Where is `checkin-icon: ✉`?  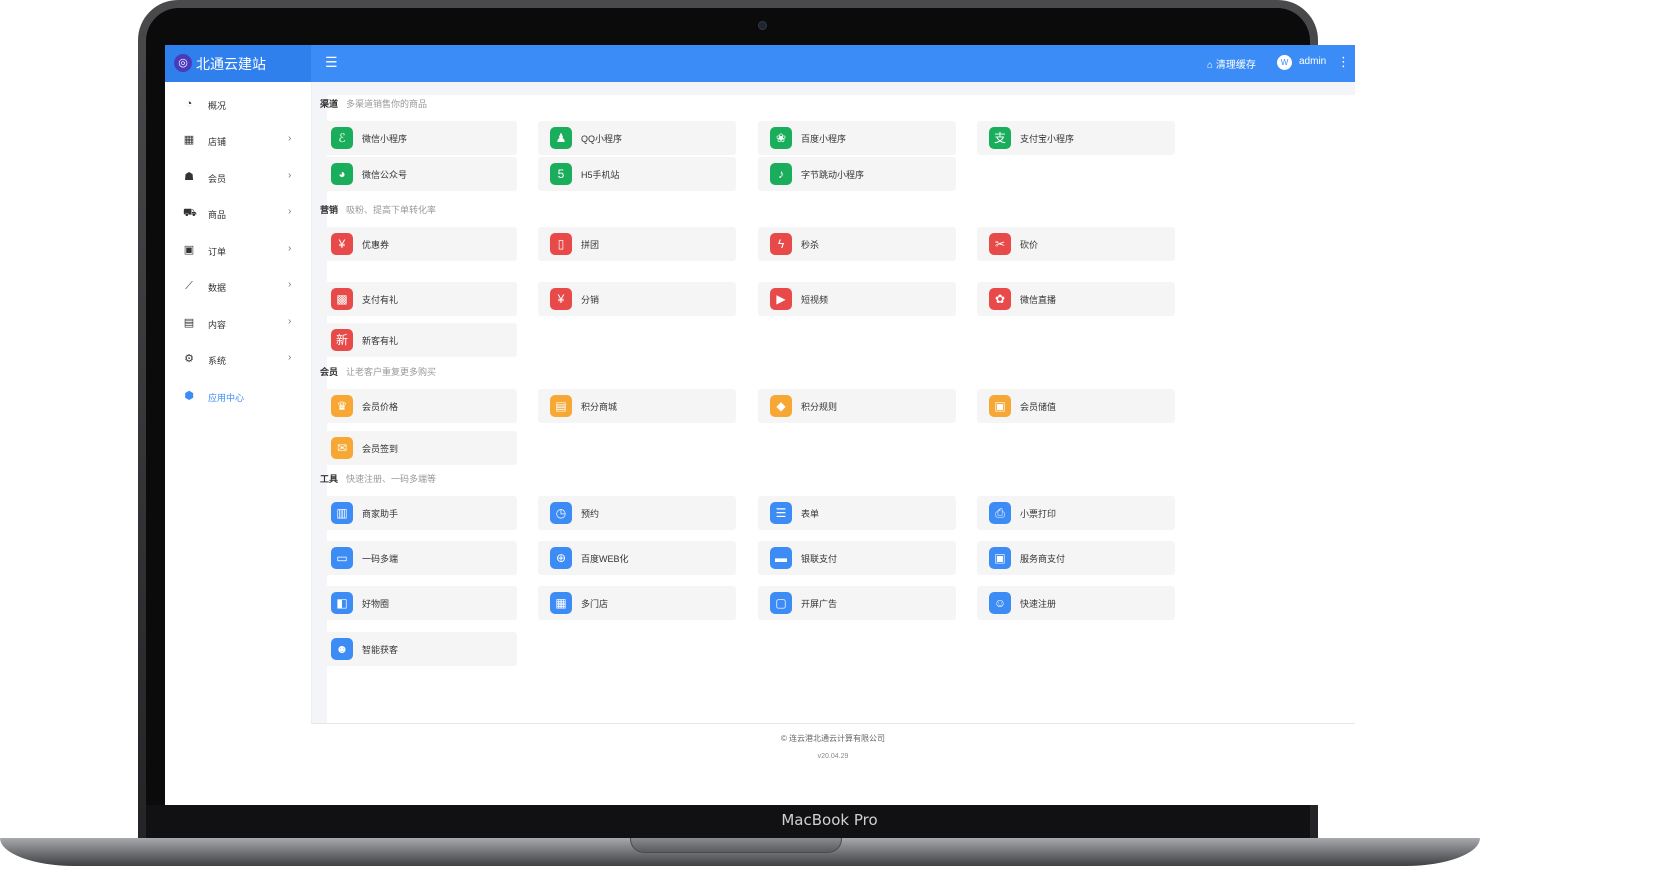 checkin-icon: ✉ is located at coordinates (342, 448).